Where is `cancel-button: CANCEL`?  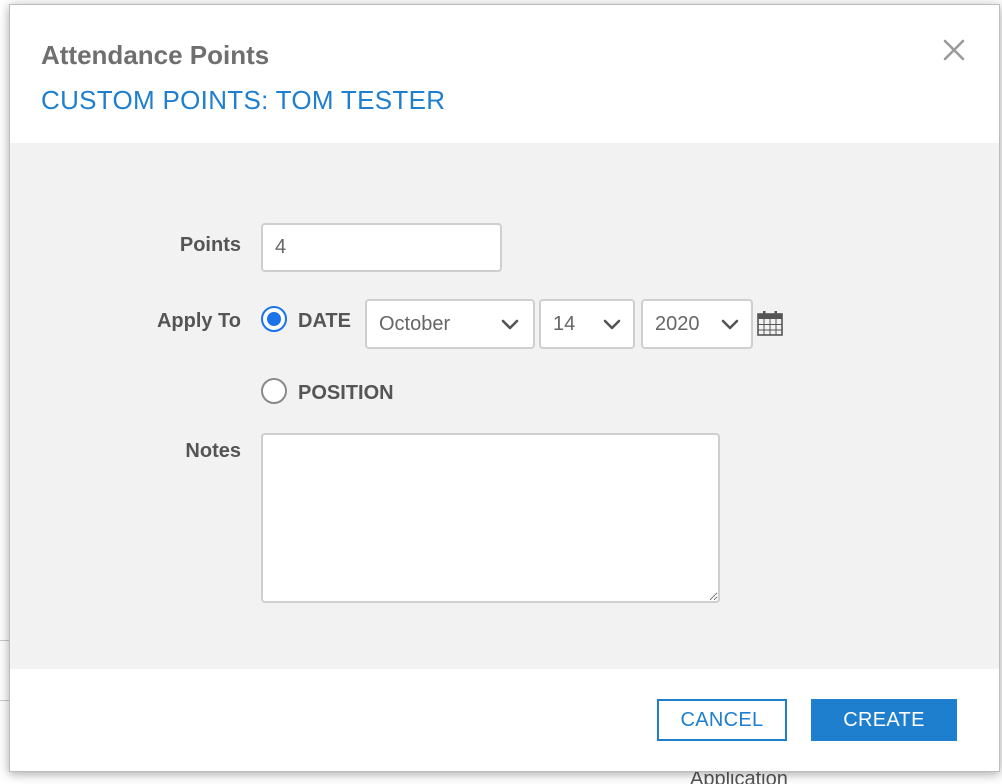 cancel-button: CANCEL is located at coordinates (722, 720).